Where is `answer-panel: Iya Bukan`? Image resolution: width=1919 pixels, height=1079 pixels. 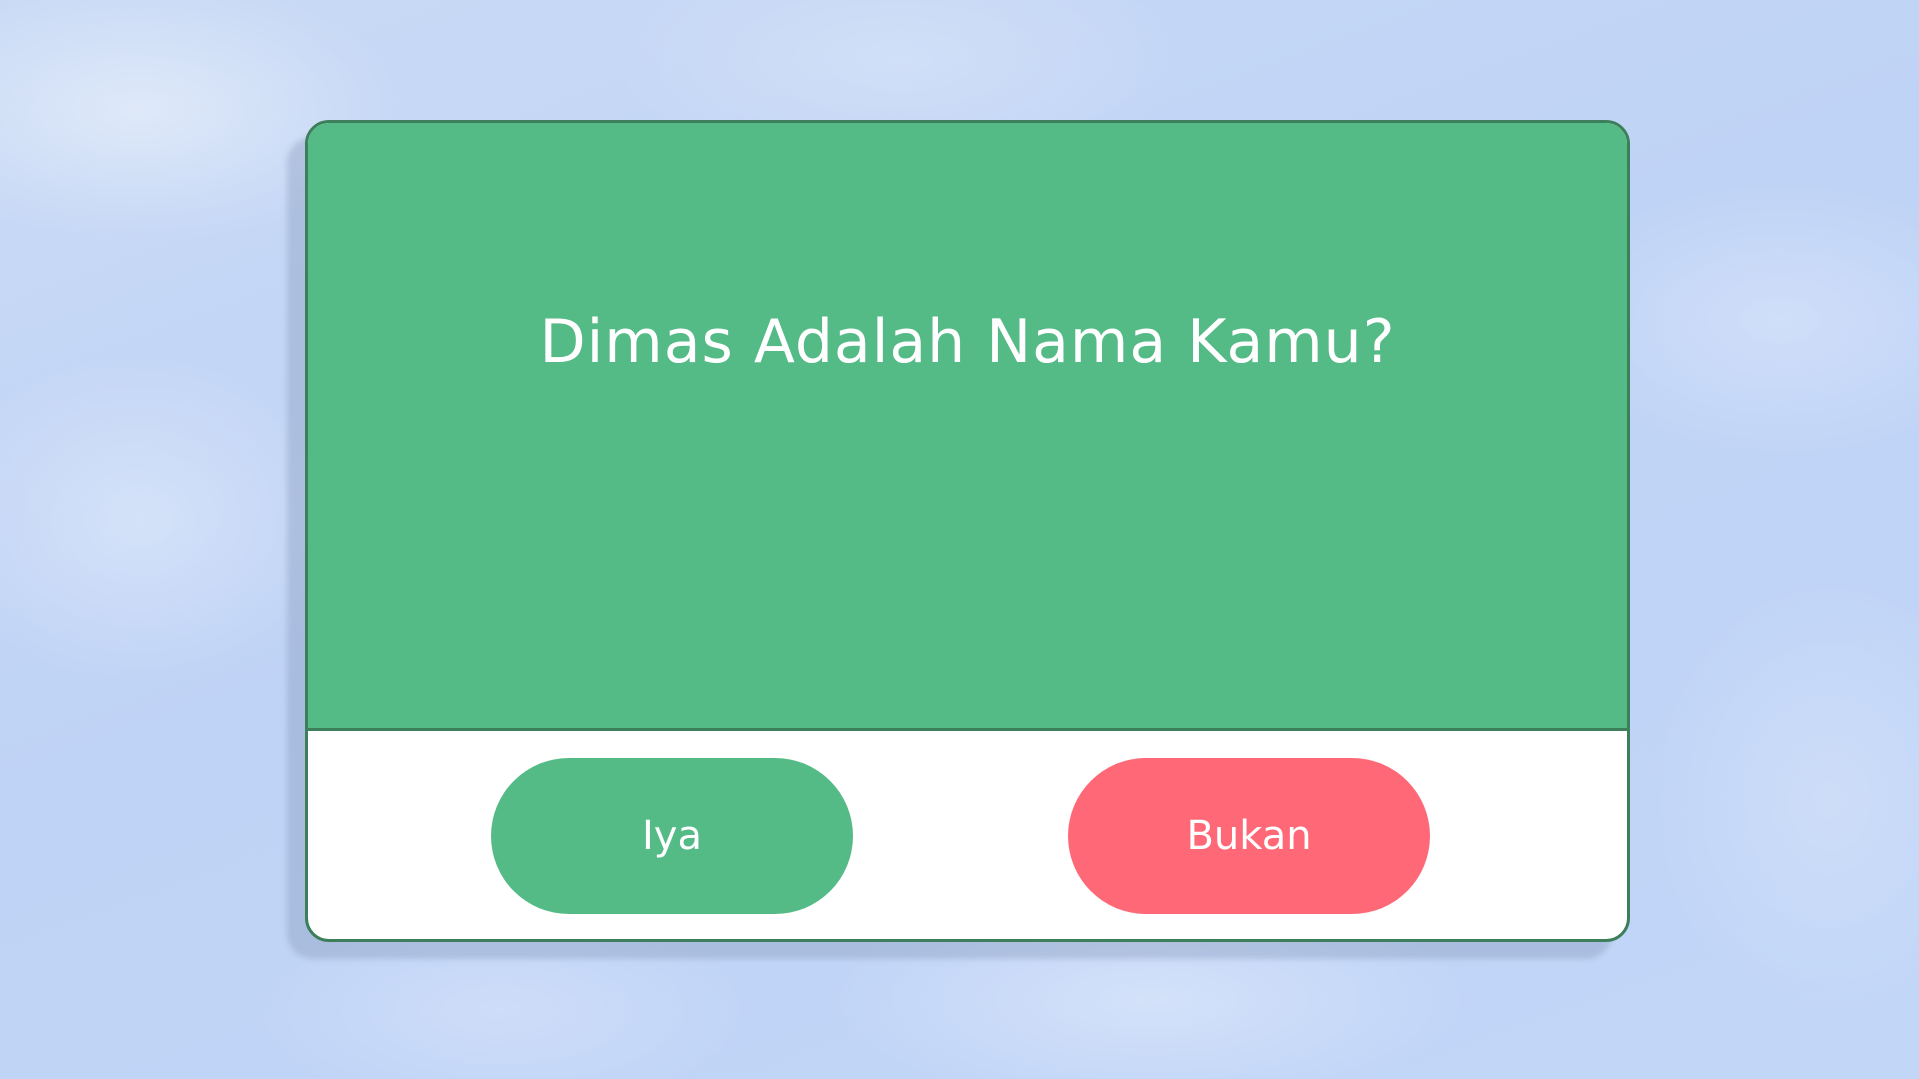
answer-panel: Iya Bukan is located at coordinates (967, 835).